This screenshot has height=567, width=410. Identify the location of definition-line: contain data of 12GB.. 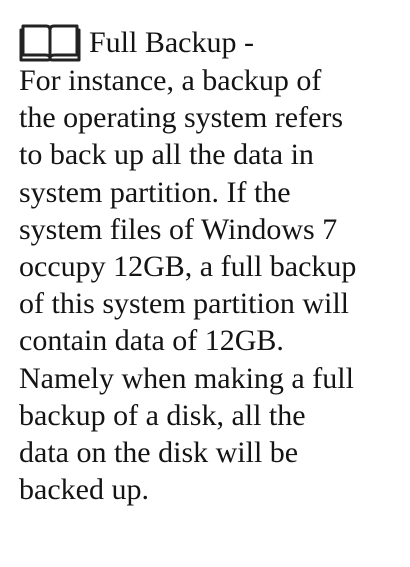
(151, 341).